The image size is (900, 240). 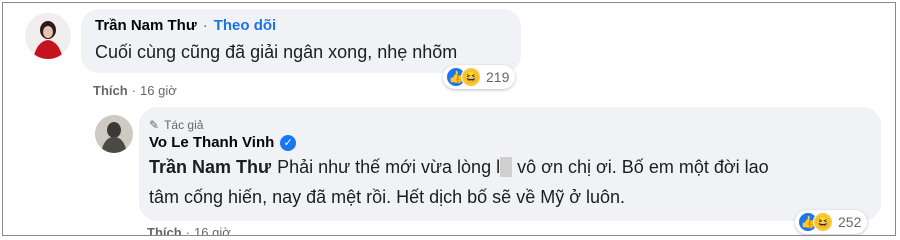 I want to click on reply-text-part: vô ơn chị ơi. Bố em một đời lao, so click(x=643, y=167).